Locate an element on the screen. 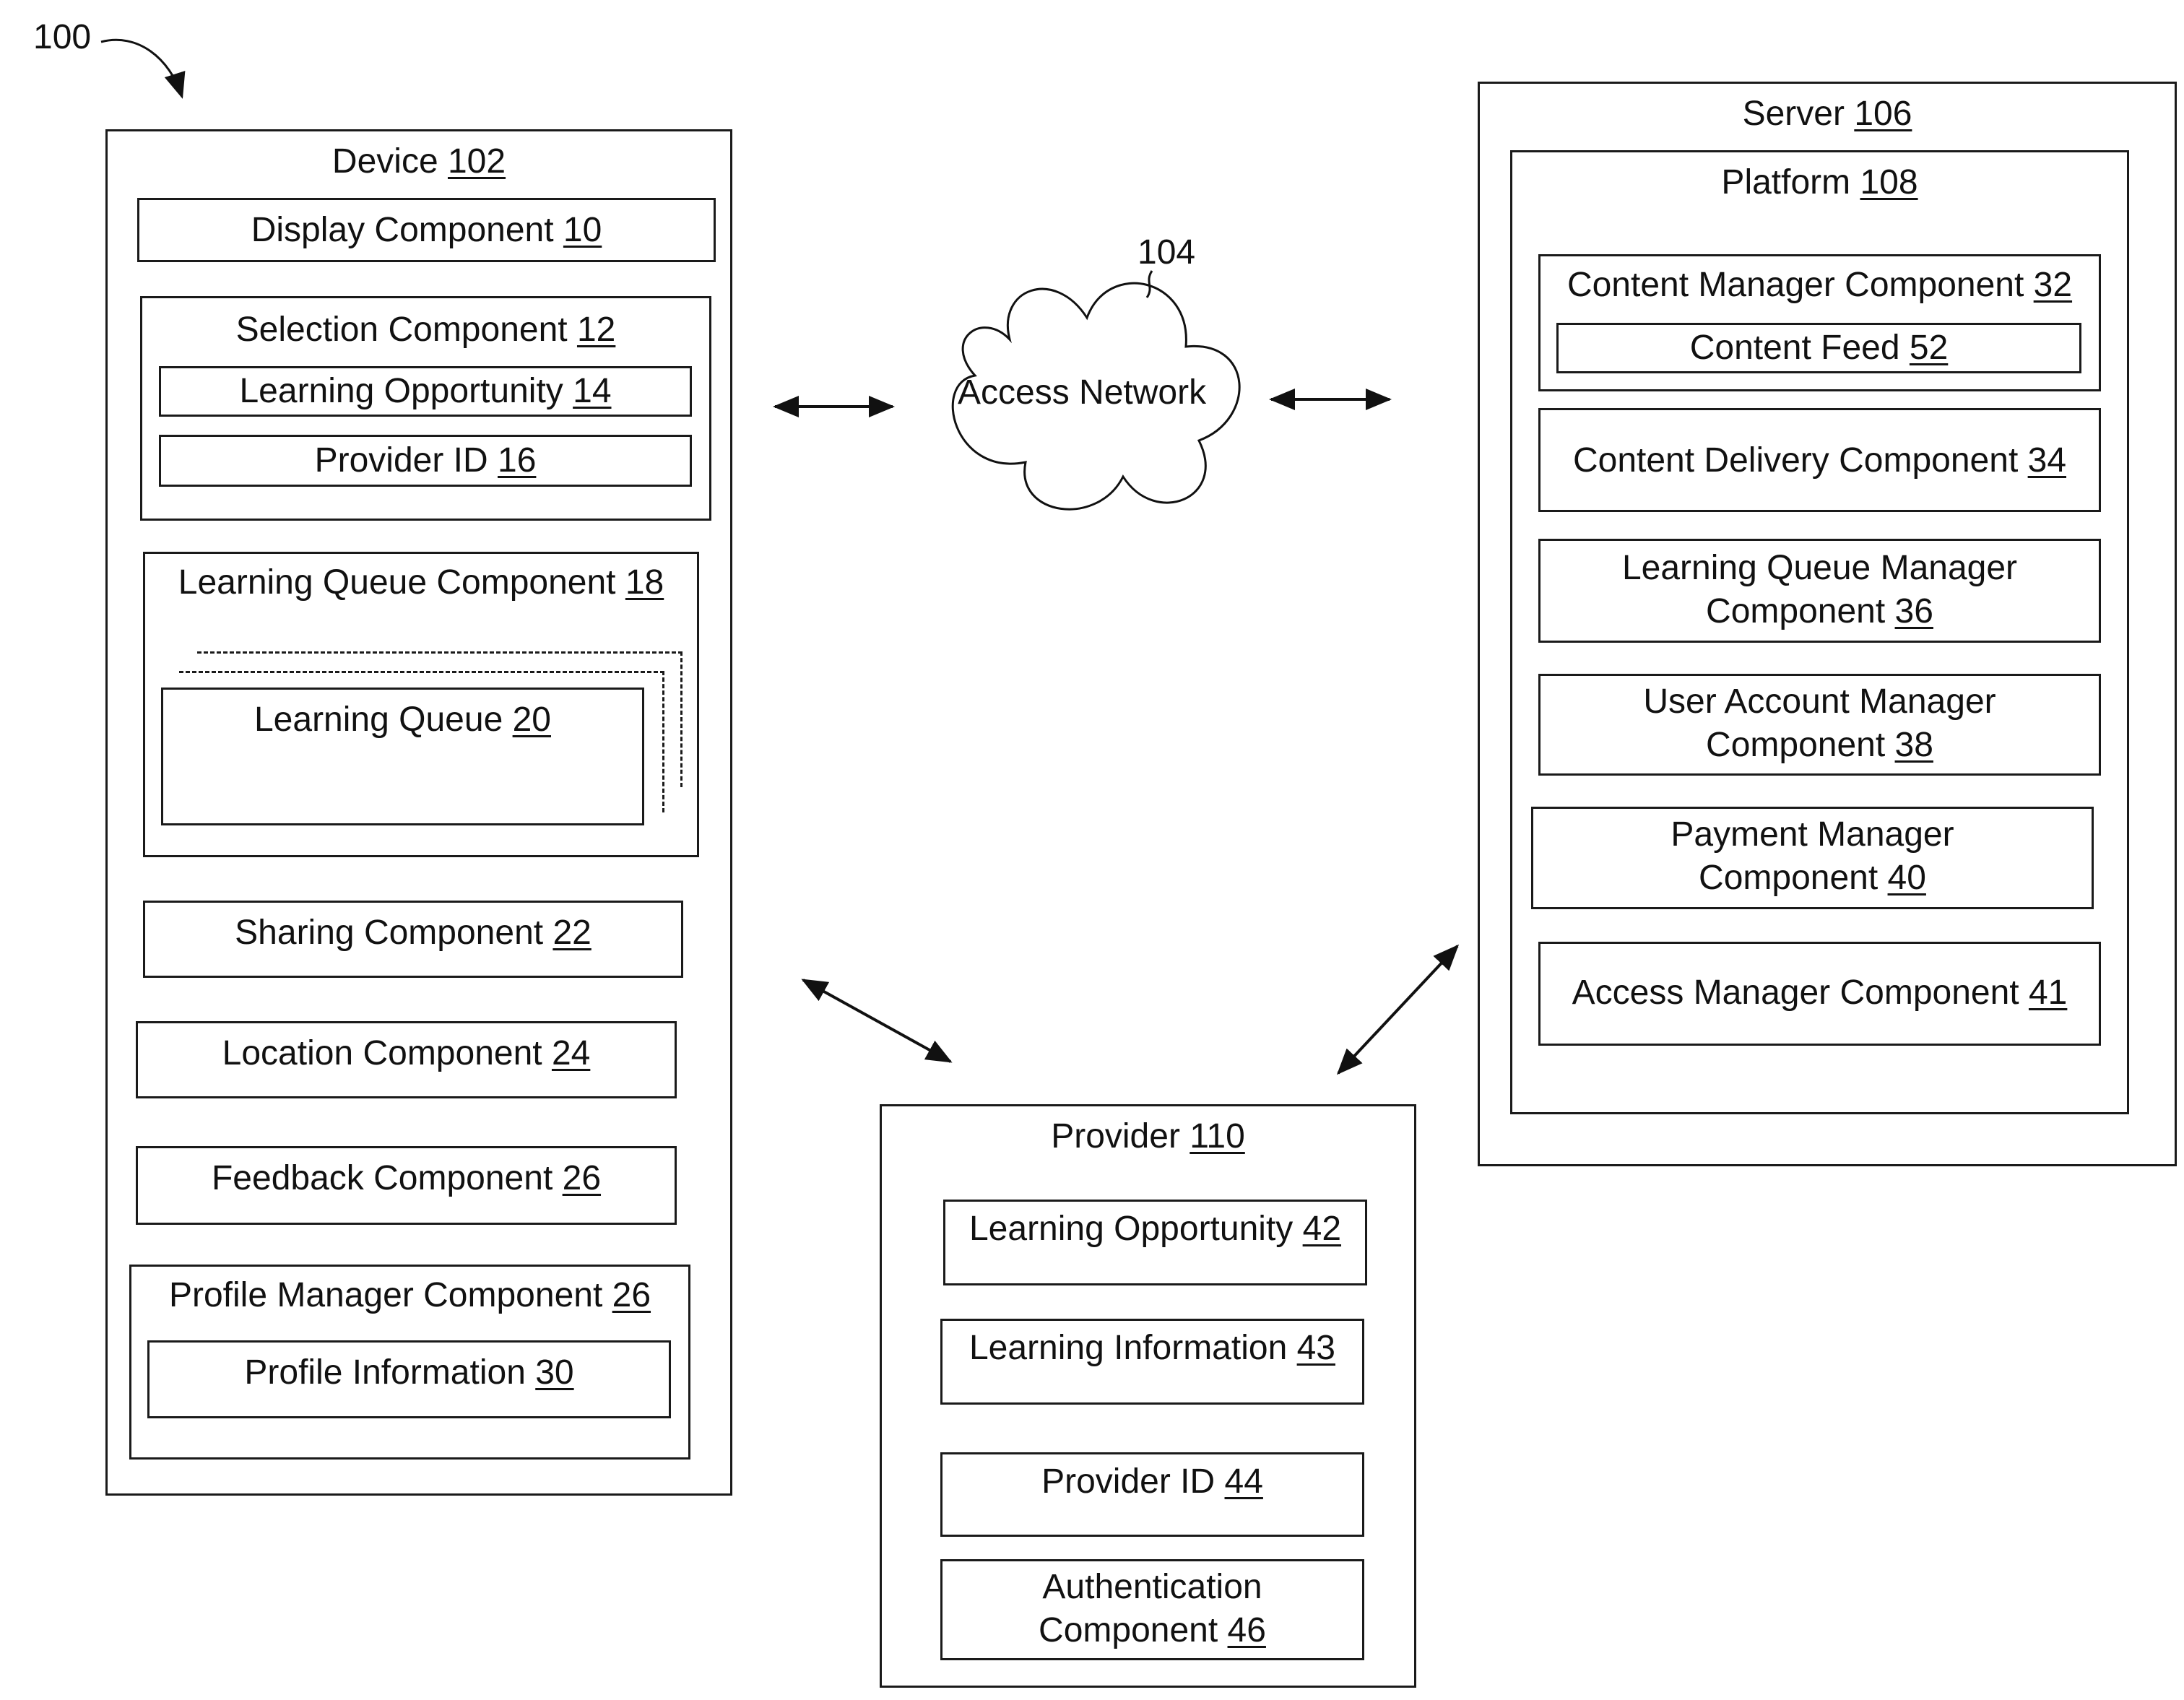  figure-ref-label: 100 is located at coordinates (62, 37).